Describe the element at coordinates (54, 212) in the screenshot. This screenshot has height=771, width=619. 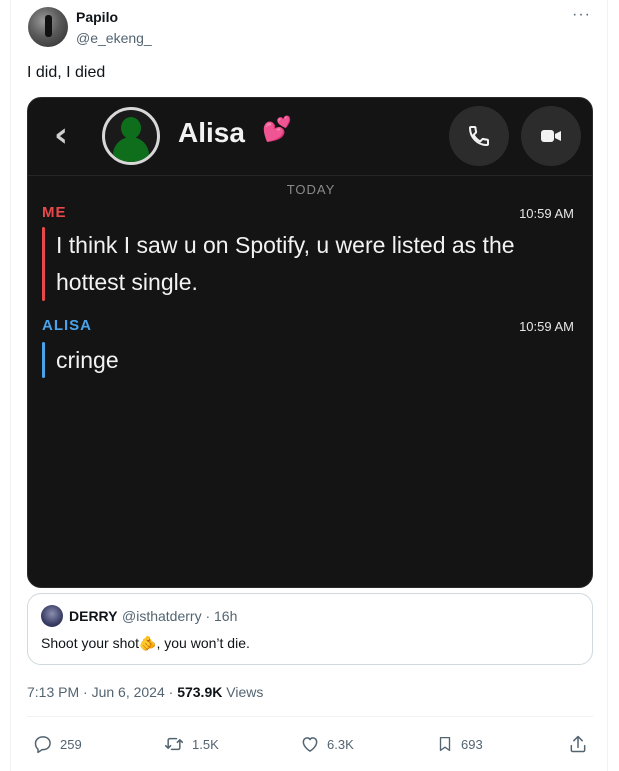
I see `message-sender-me: ME` at that location.